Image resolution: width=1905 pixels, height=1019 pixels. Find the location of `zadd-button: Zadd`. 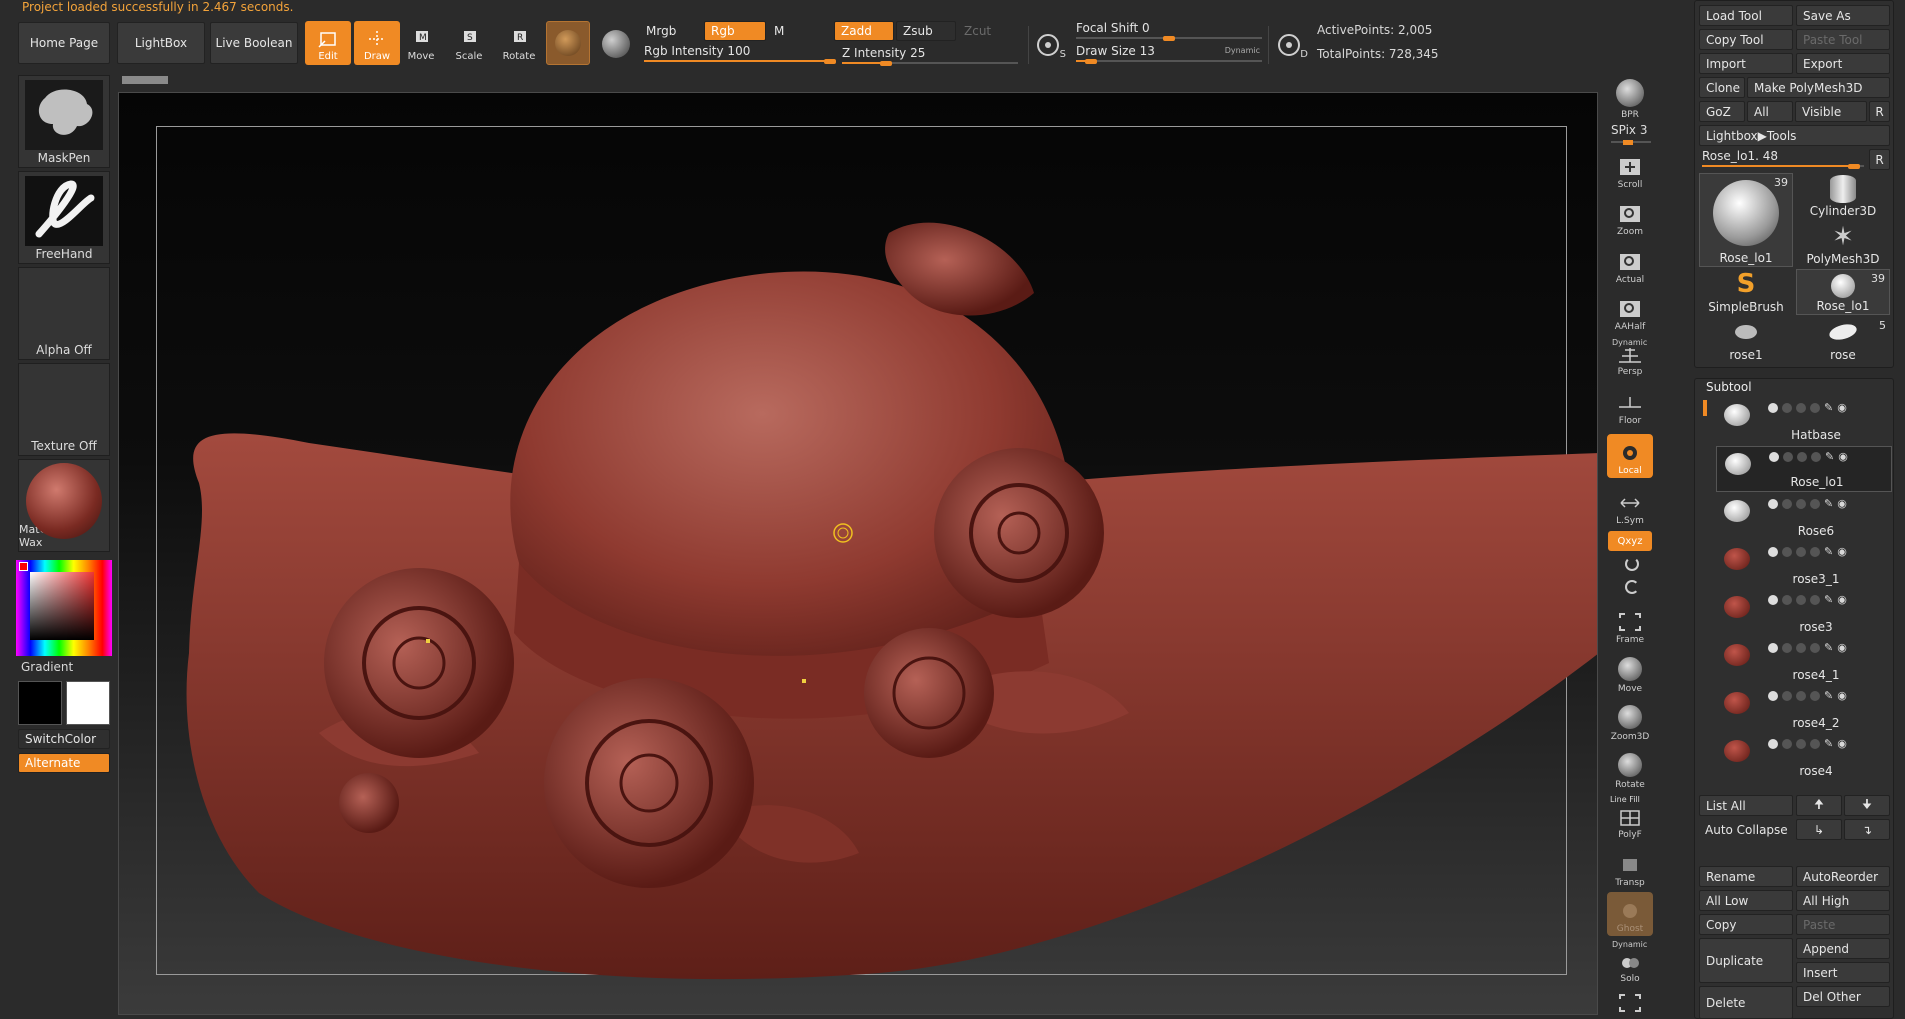

zadd-button: Zadd is located at coordinates (864, 31).